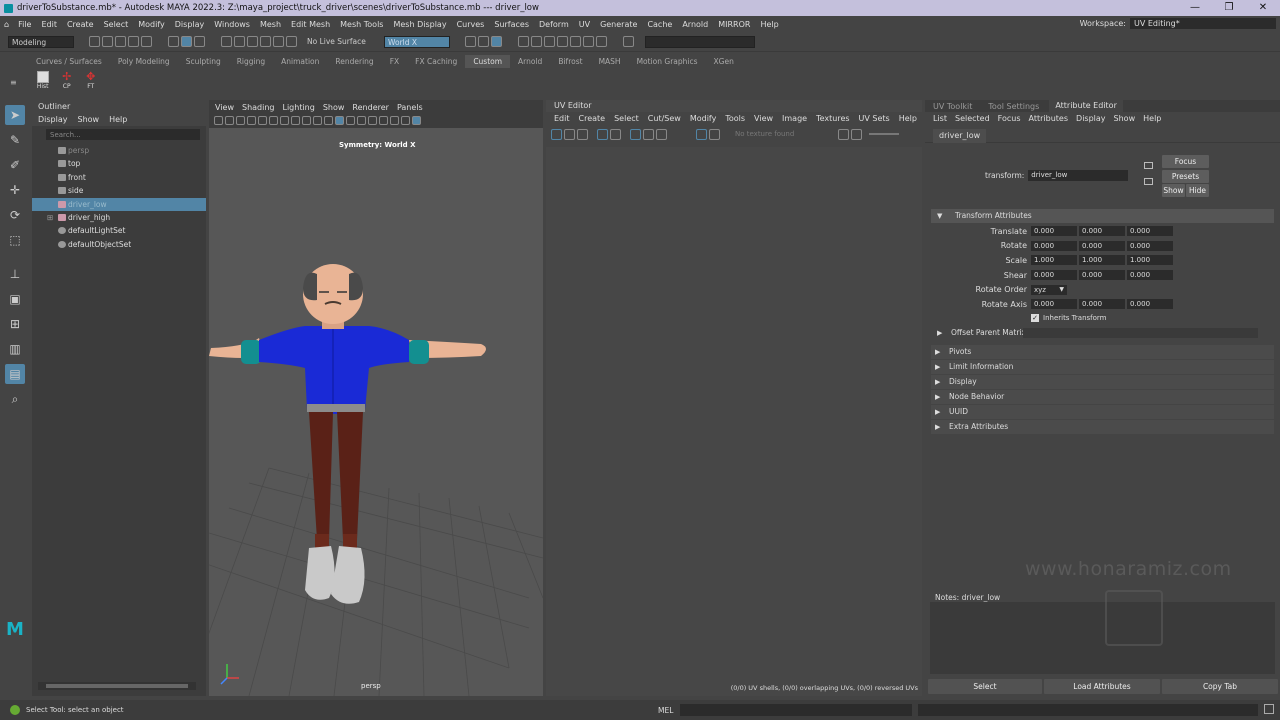 This screenshot has width=1280, height=720. Describe the element at coordinates (405, 120) in the screenshot. I see `xray-icon` at that location.